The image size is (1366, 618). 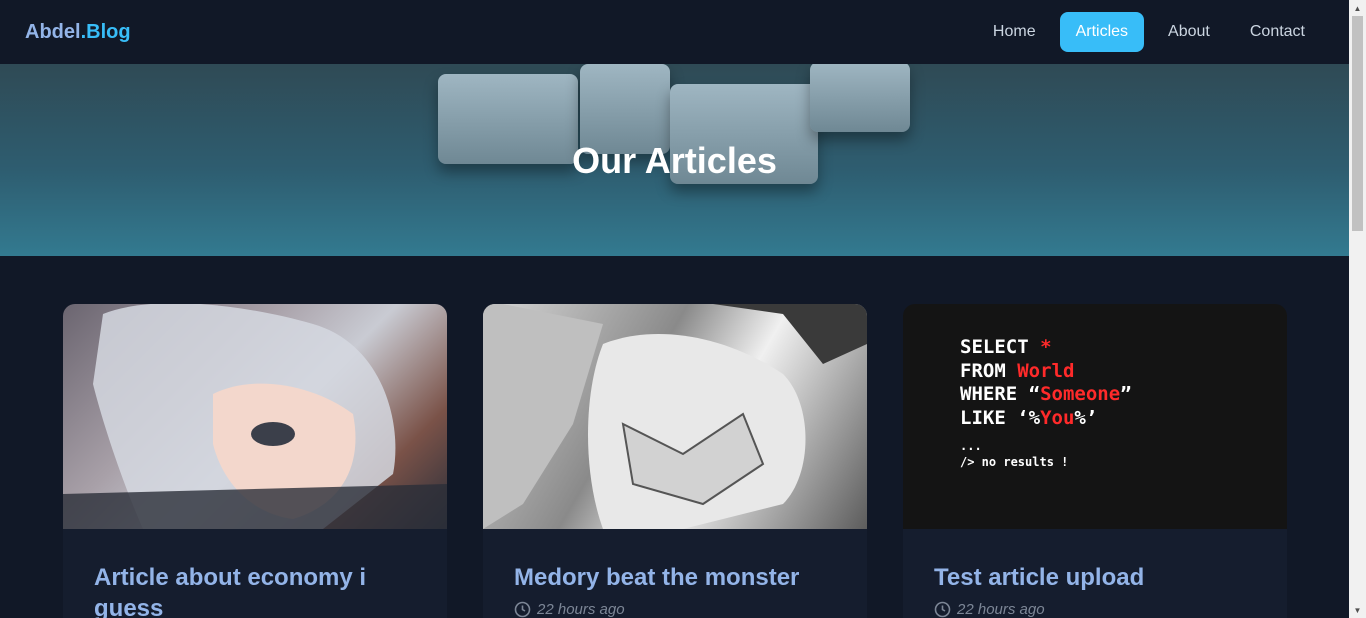 I want to click on nav-contact-link: Contact, so click(x=1277, y=32).